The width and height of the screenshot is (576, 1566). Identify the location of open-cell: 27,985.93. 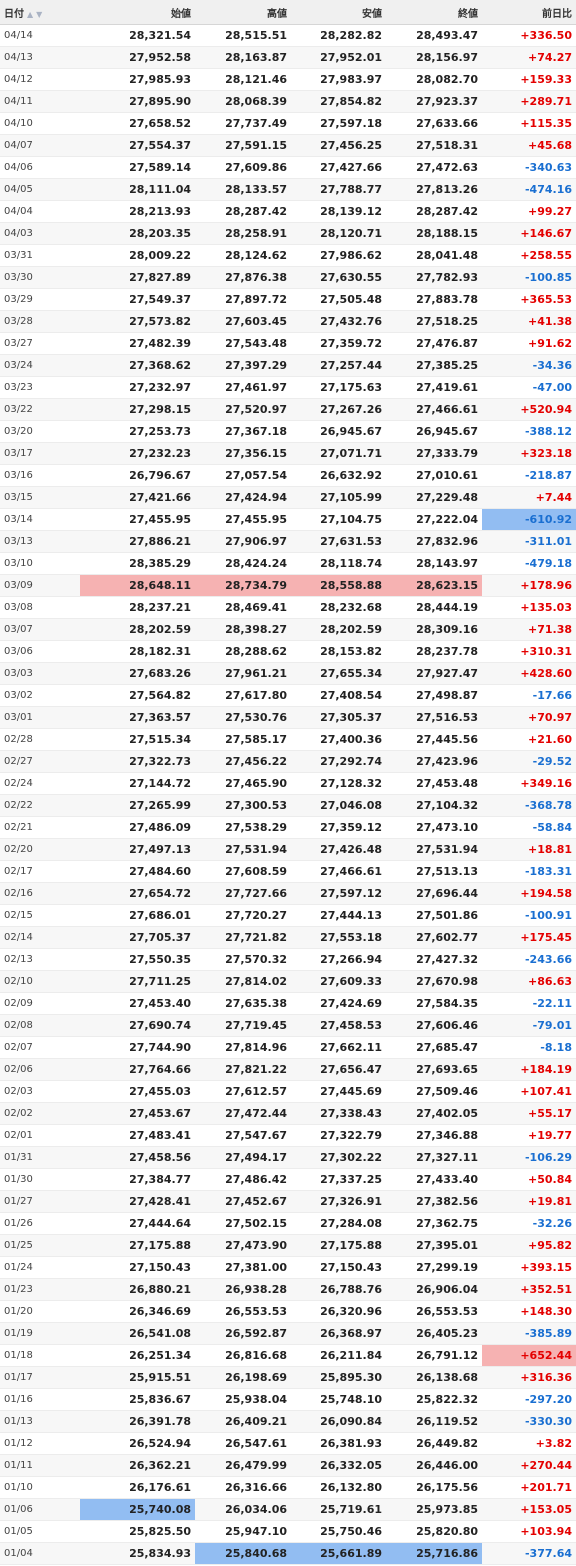
(137, 79).